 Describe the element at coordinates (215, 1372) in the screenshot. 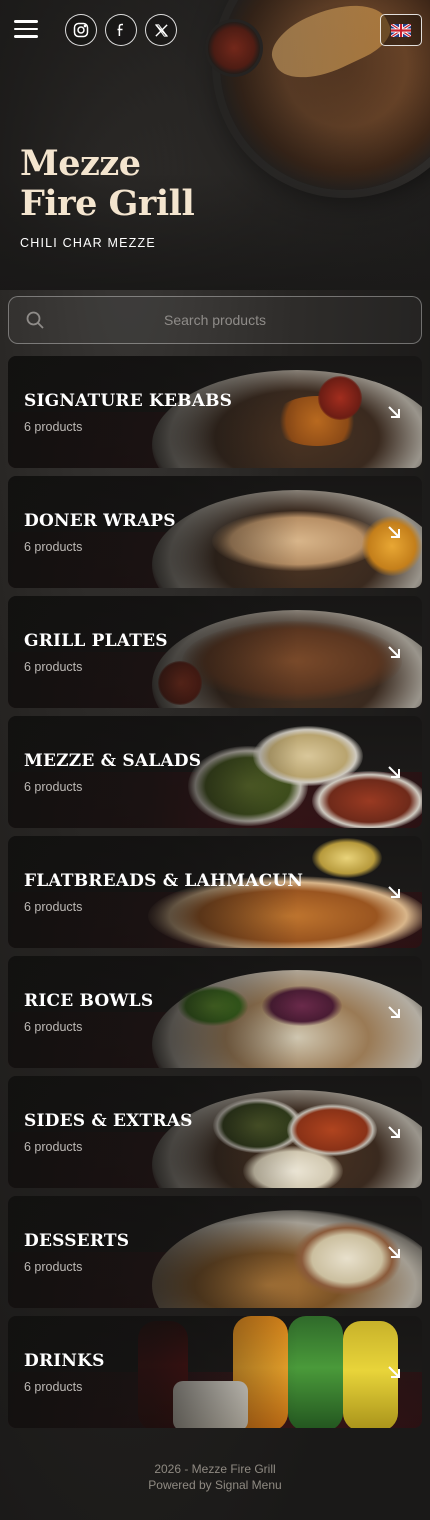

I see `category-card-drinks: DRINKS 6 products` at that location.